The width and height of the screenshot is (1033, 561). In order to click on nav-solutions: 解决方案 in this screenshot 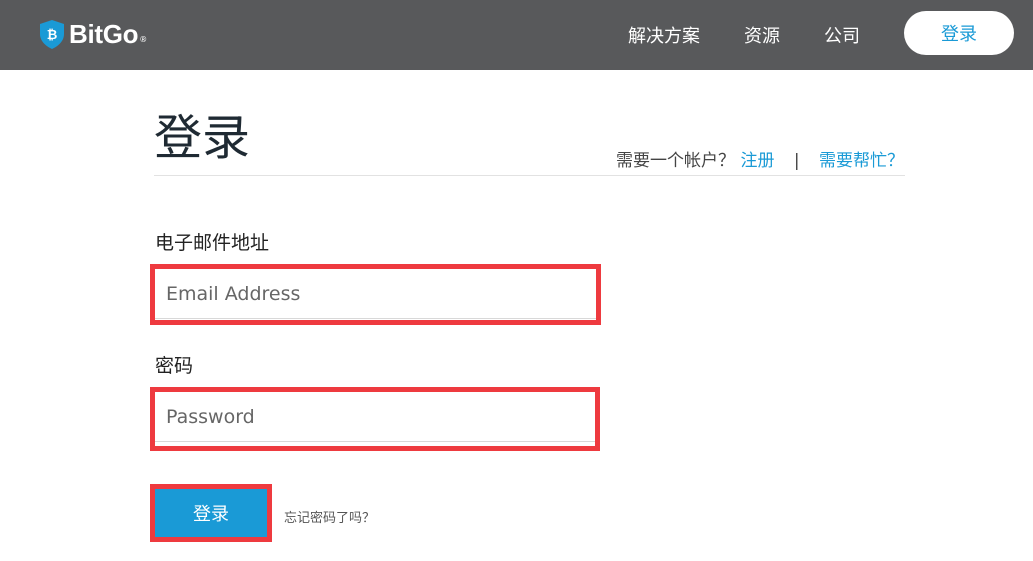, I will do `click(664, 35)`.